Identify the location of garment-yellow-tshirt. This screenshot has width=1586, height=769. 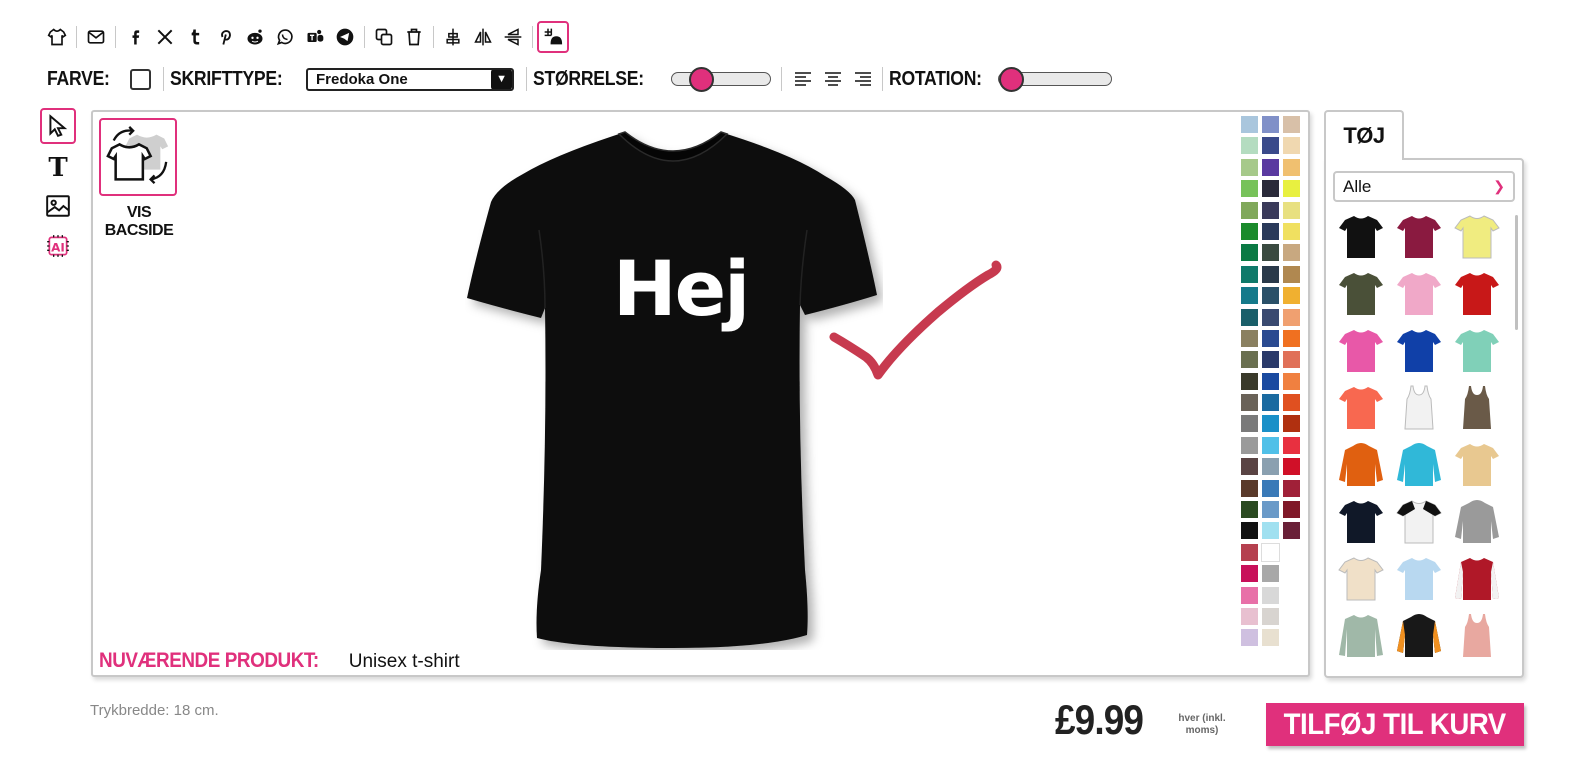
(1476, 237).